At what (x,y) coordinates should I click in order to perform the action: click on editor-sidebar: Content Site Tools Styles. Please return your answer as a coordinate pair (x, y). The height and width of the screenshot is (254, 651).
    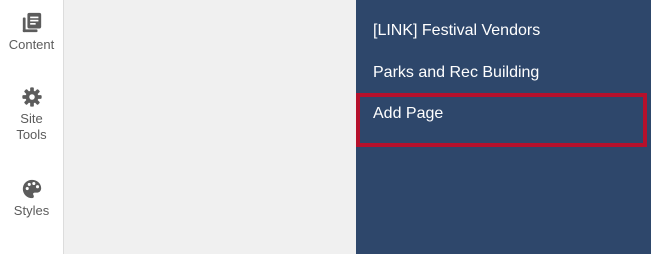
    Looking at the image, I should click on (32, 127).